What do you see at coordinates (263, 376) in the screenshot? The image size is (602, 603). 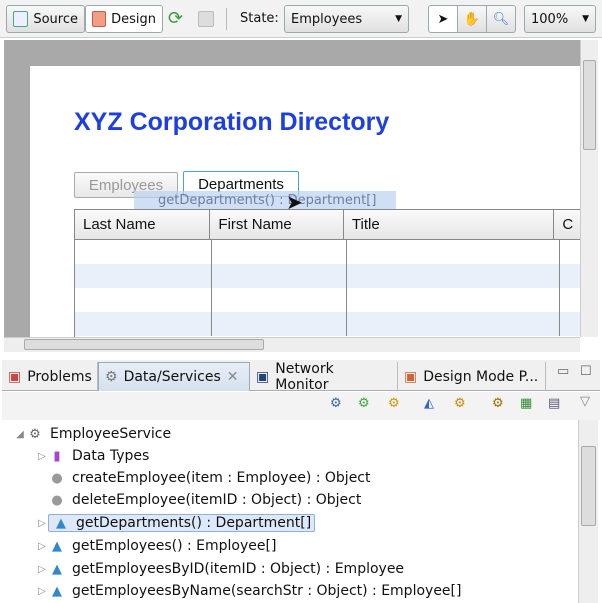 I see `monitor-icon: ▣` at bounding box center [263, 376].